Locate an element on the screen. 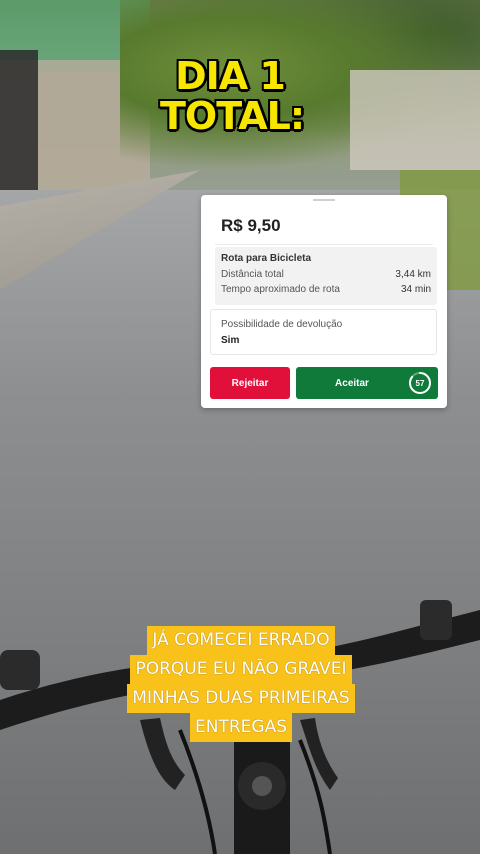 Image resolution: width=480 pixels, height=854 pixels. distance-label: Distância total is located at coordinates (252, 274).